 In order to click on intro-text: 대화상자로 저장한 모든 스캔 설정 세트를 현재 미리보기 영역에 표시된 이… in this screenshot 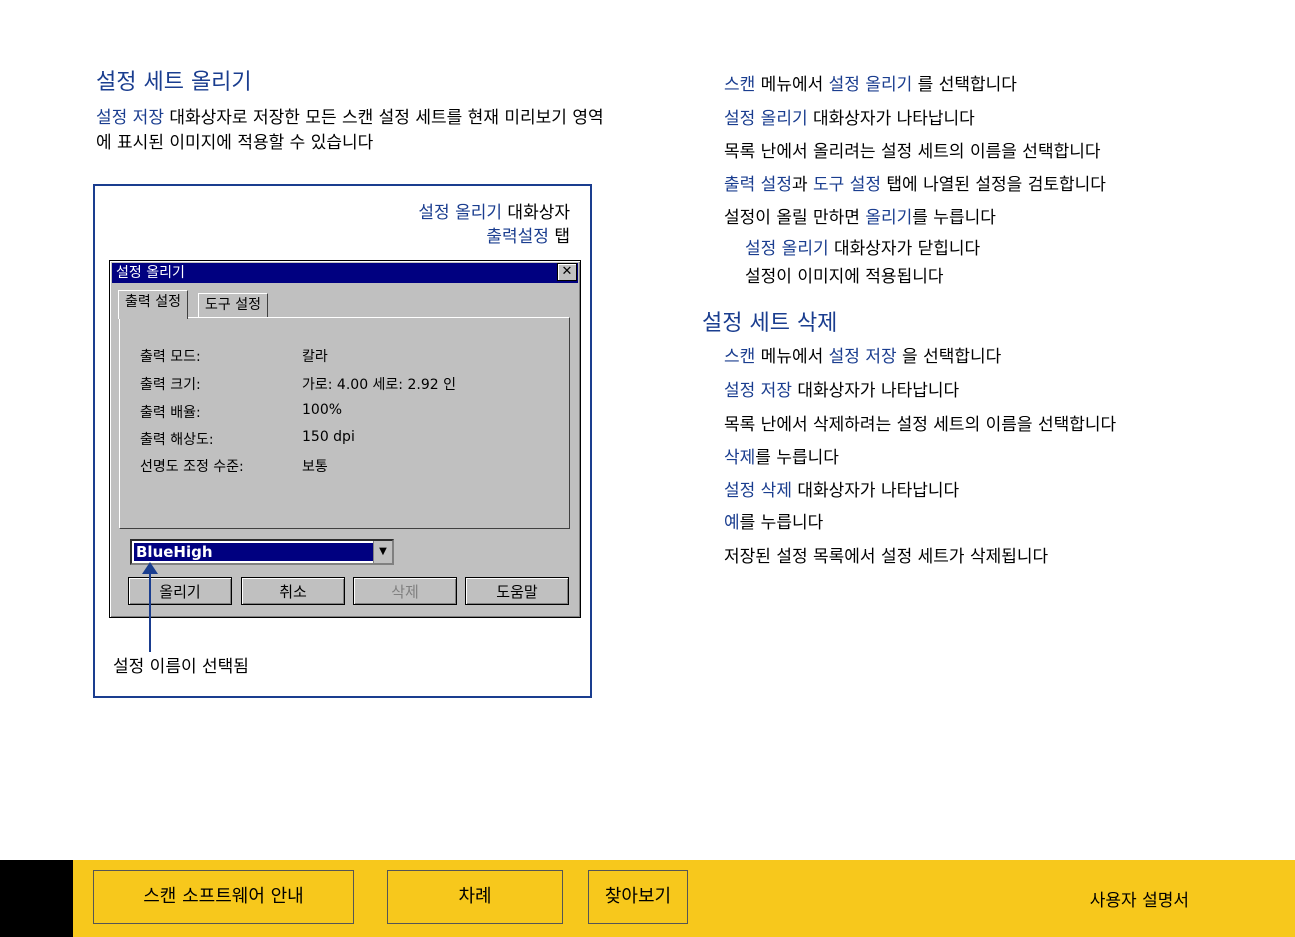, I will do `click(350, 130)`.